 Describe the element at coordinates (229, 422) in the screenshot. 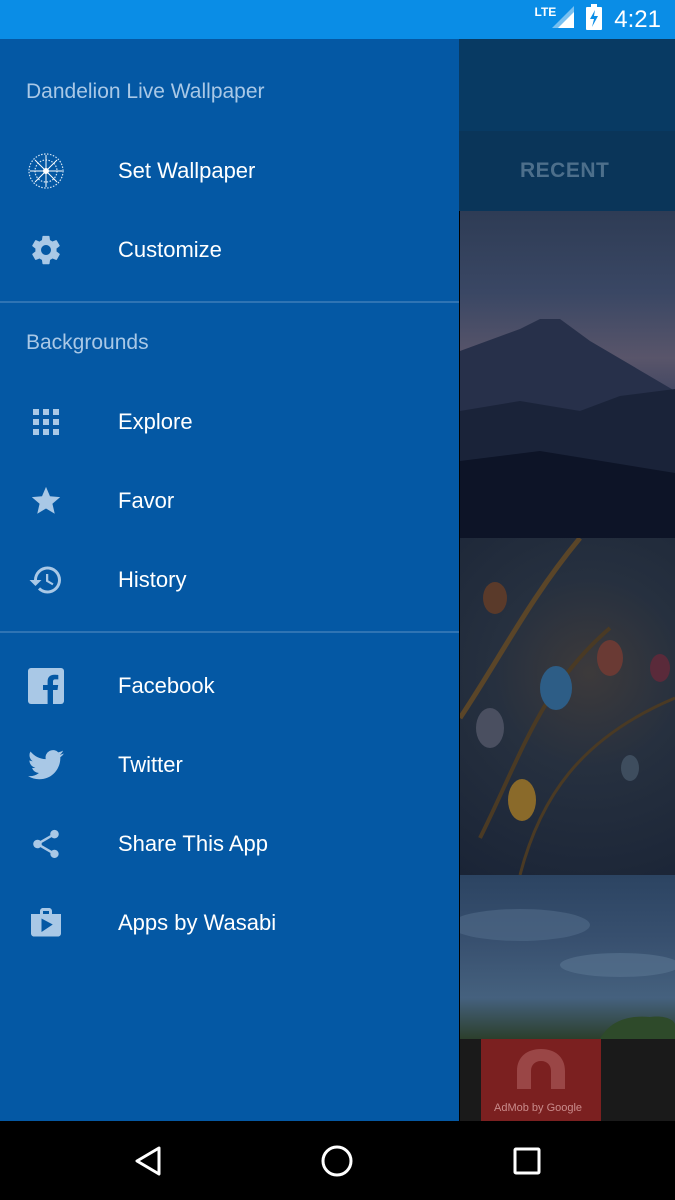

I see `menu-item-explore: Explore` at that location.